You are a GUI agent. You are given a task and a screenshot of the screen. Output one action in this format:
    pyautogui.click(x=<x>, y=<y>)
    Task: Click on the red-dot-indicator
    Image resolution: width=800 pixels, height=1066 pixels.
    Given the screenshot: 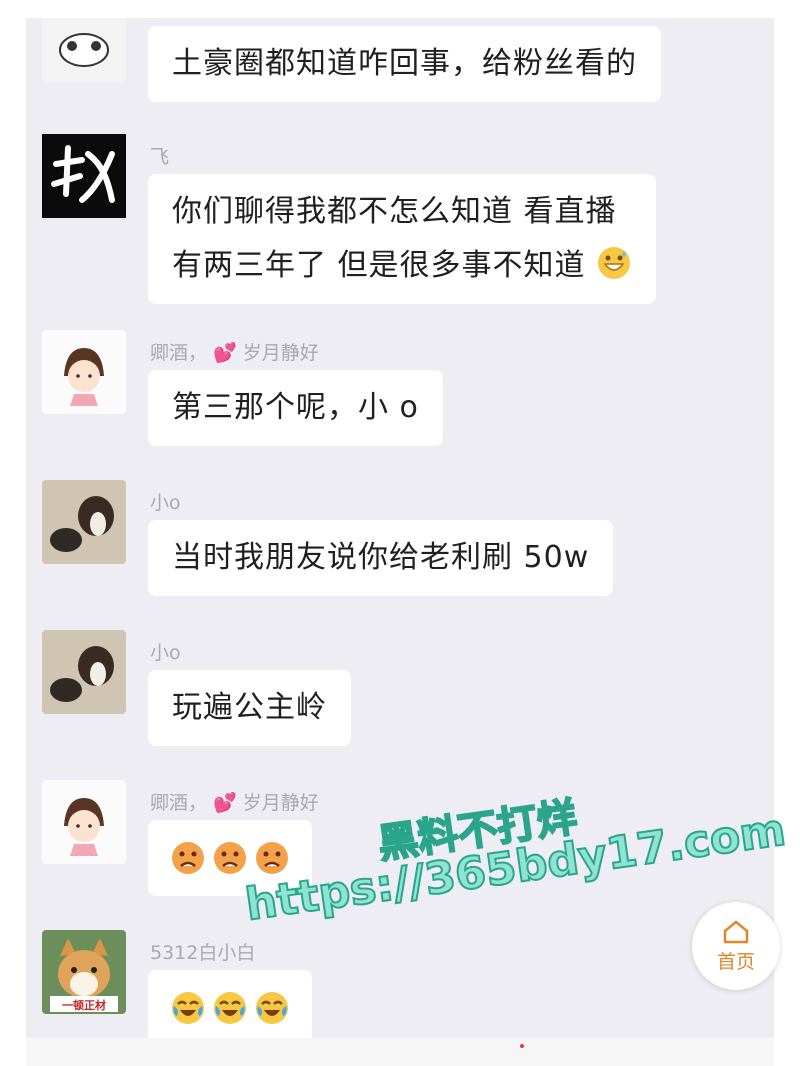 What is the action you would take?
    pyautogui.click(x=522, y=1046)
    